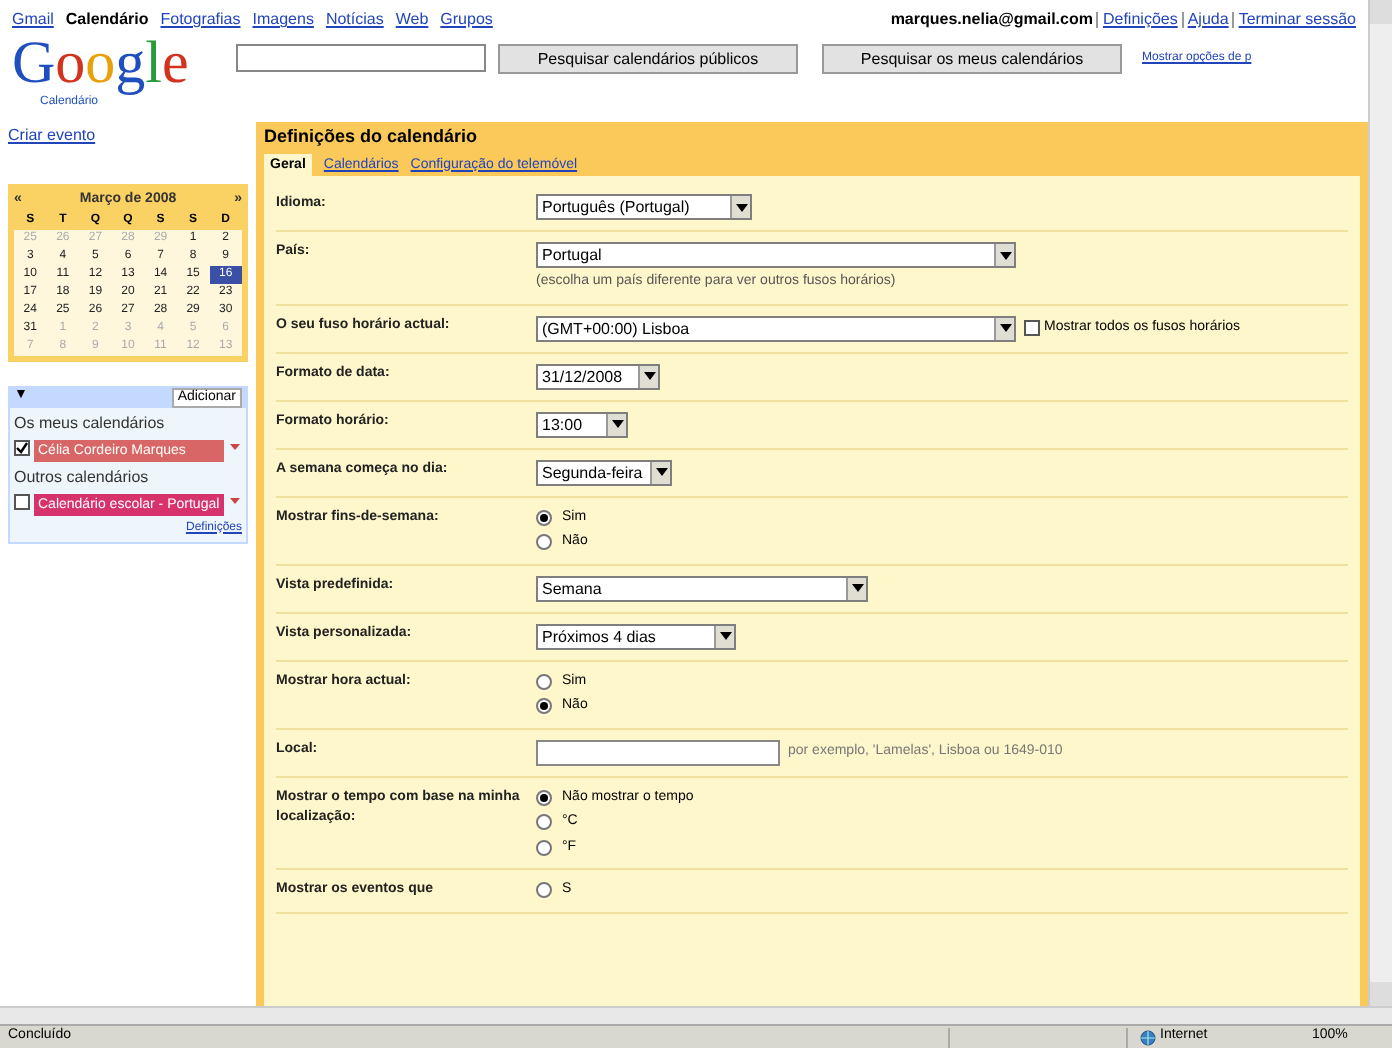 This screenshot has width=1392, height=1048. I want to click on group-title: Os meus calendários, so click(90, 423).